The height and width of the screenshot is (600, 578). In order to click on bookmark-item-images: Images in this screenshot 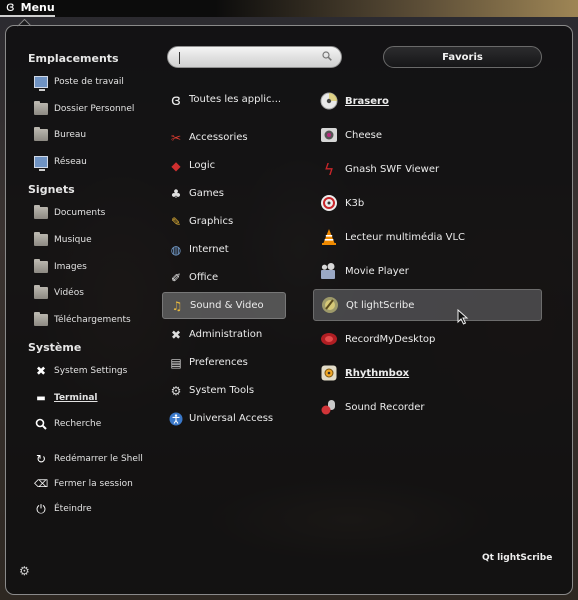, I will do `click(60, 267)`.